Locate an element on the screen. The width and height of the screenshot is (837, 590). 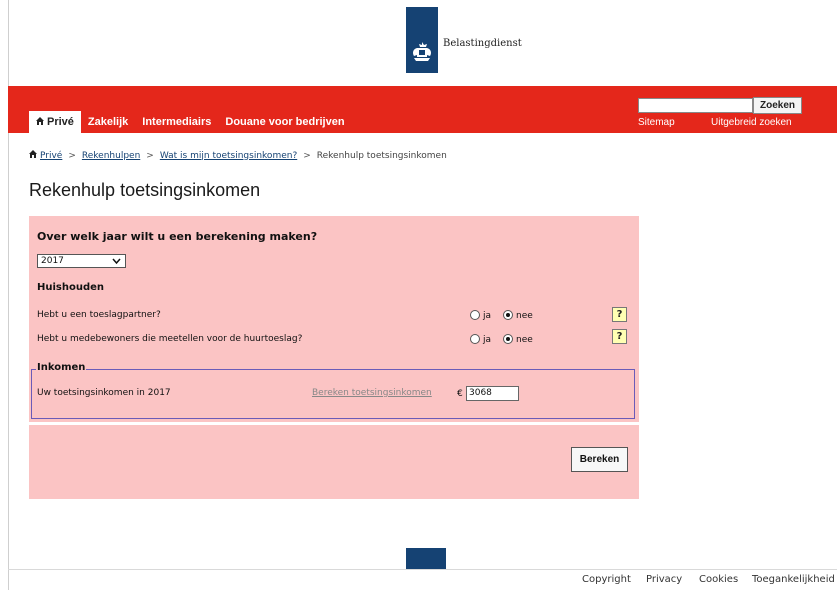
breadcrumb-link-toetsingsinkomen: Wat is mijn toetsingsinkomen? is located at coordinates (228, 156).